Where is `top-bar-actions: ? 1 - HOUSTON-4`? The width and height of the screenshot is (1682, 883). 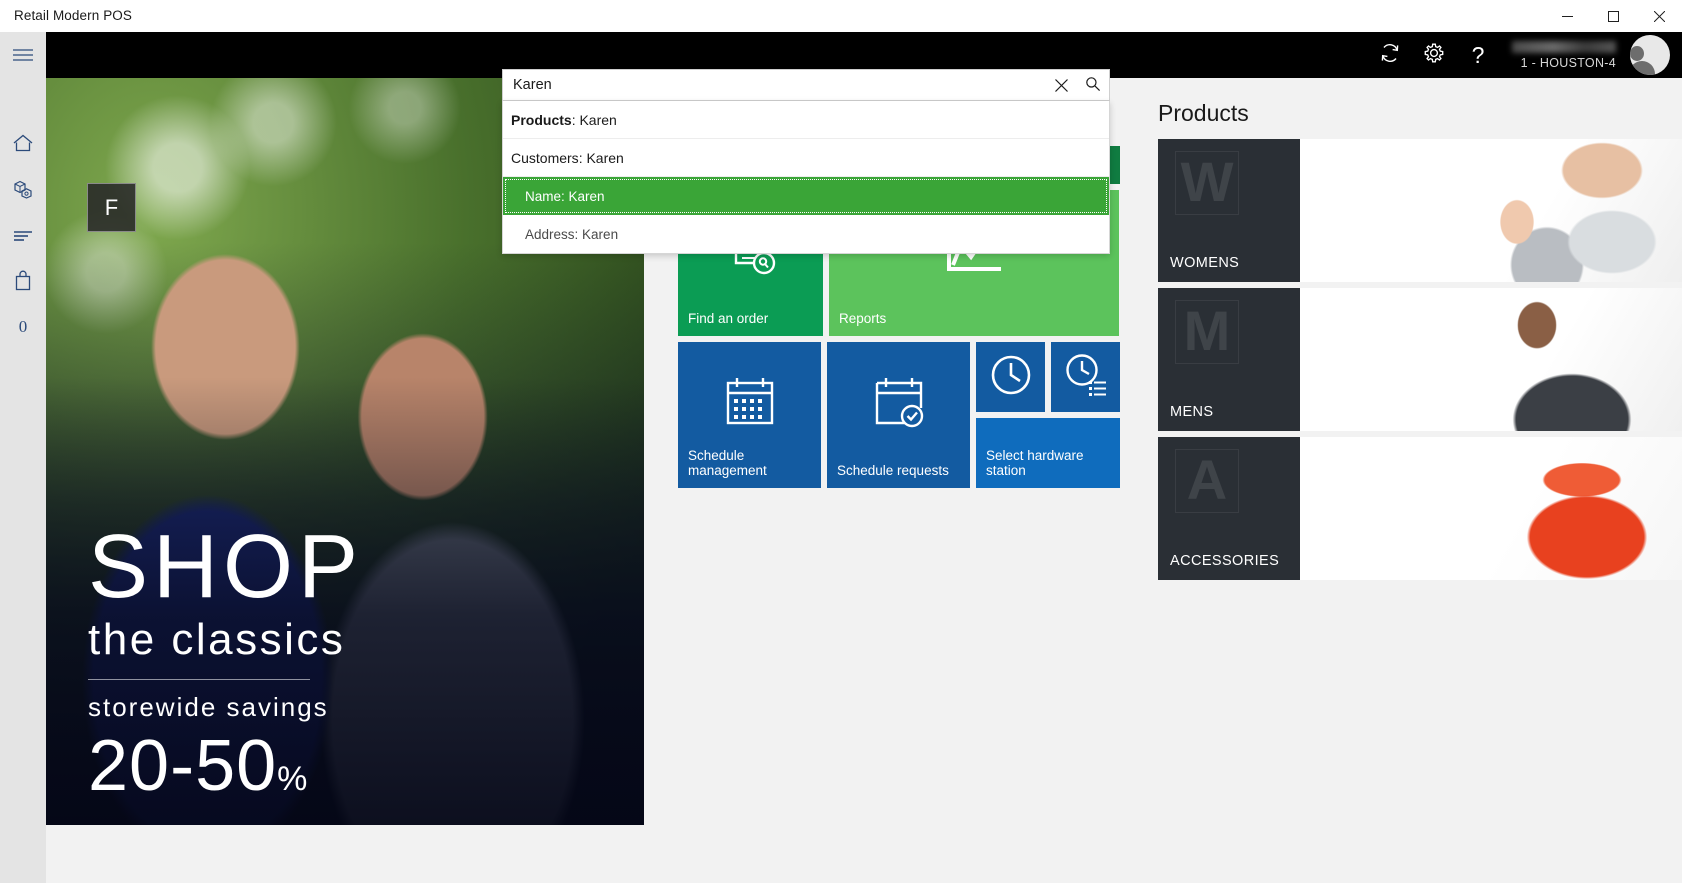
top-bar-actions: ? 1 - HOUSTON-4 is located at coordinates (1525, 55).